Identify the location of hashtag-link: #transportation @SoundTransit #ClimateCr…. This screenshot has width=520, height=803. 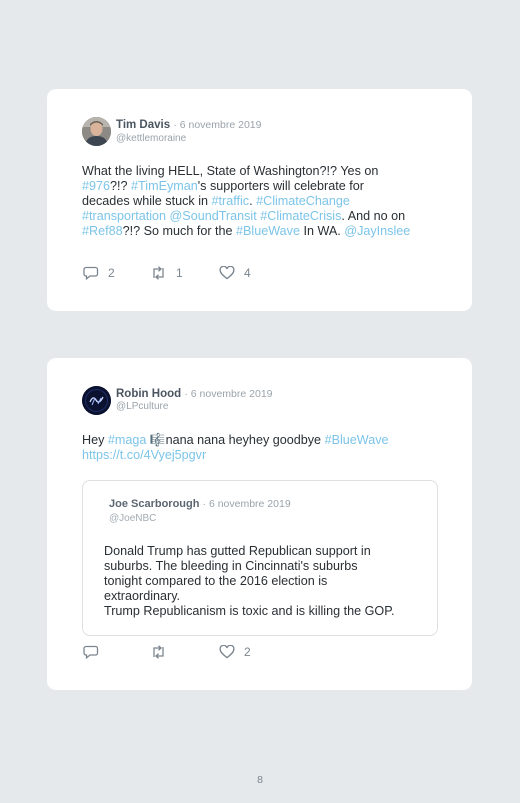
(211, 216).